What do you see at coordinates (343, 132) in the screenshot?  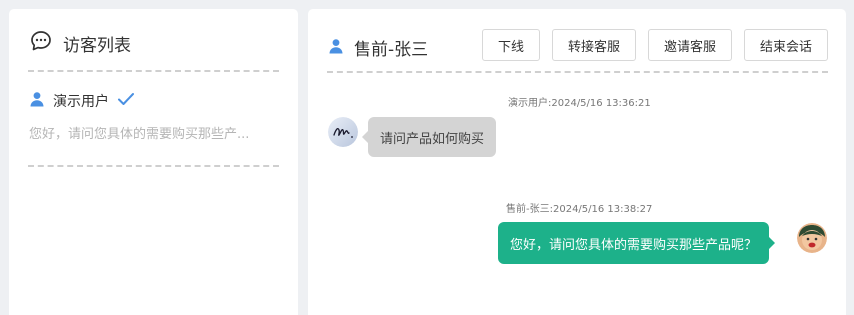 I see `visitor-avatar` at bounding box center [343, 132].